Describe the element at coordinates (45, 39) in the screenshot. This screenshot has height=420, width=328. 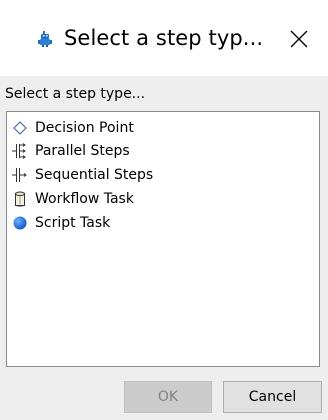
I see `robot-icon` at that location.